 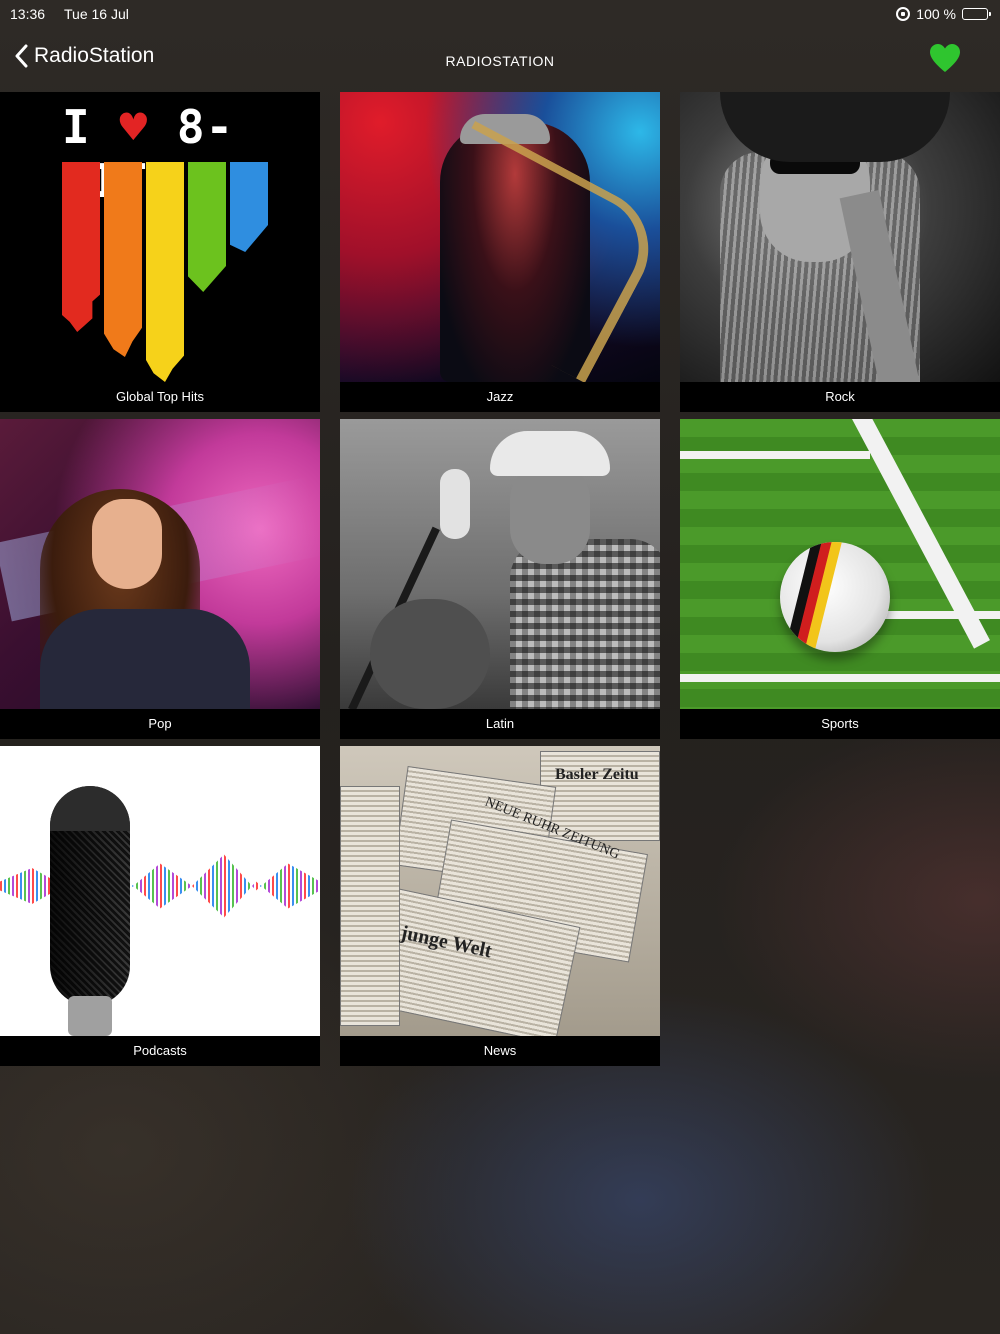 I want to click on heart-shape, so click(x=945, y=58).